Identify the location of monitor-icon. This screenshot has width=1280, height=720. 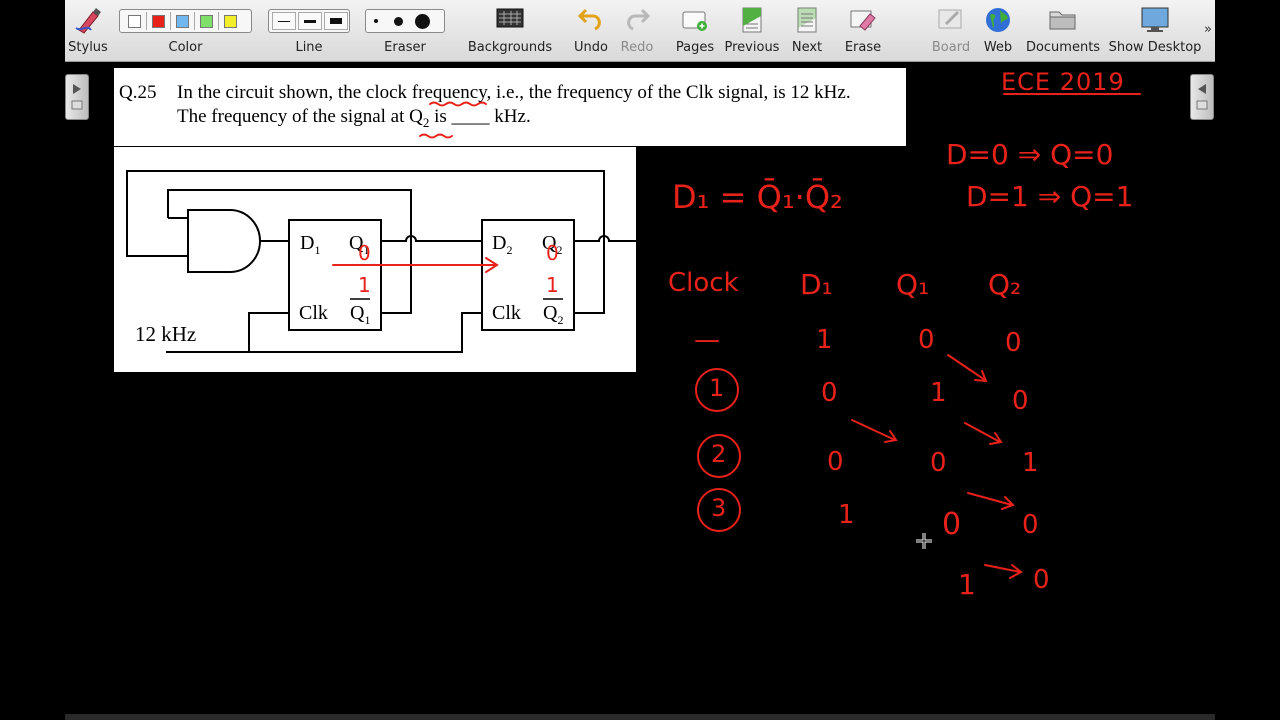
(1155, 19).